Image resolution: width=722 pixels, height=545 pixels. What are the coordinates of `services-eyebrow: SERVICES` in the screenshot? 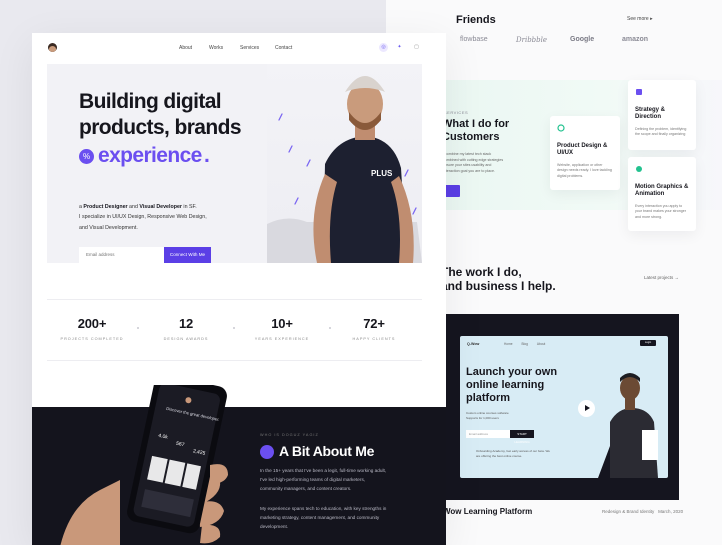 It's located at (456, 112).